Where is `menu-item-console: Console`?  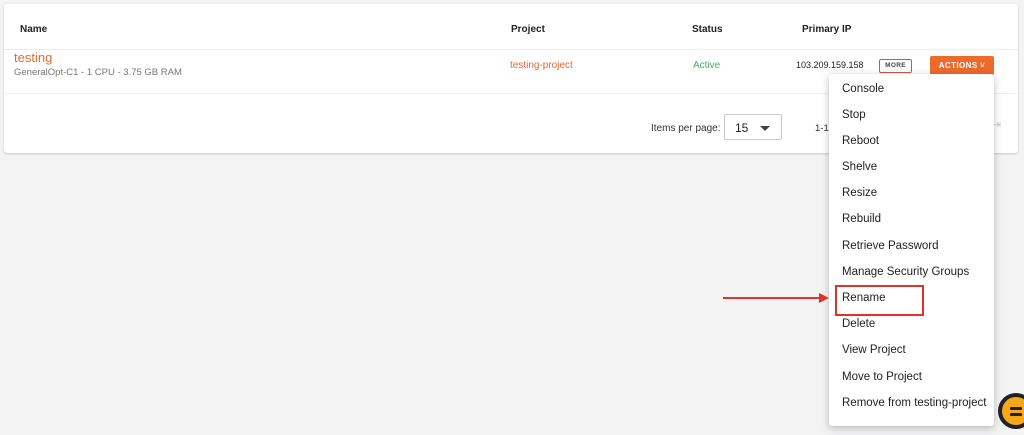 menu-item-console: Console is located at coordinates (863, 89).